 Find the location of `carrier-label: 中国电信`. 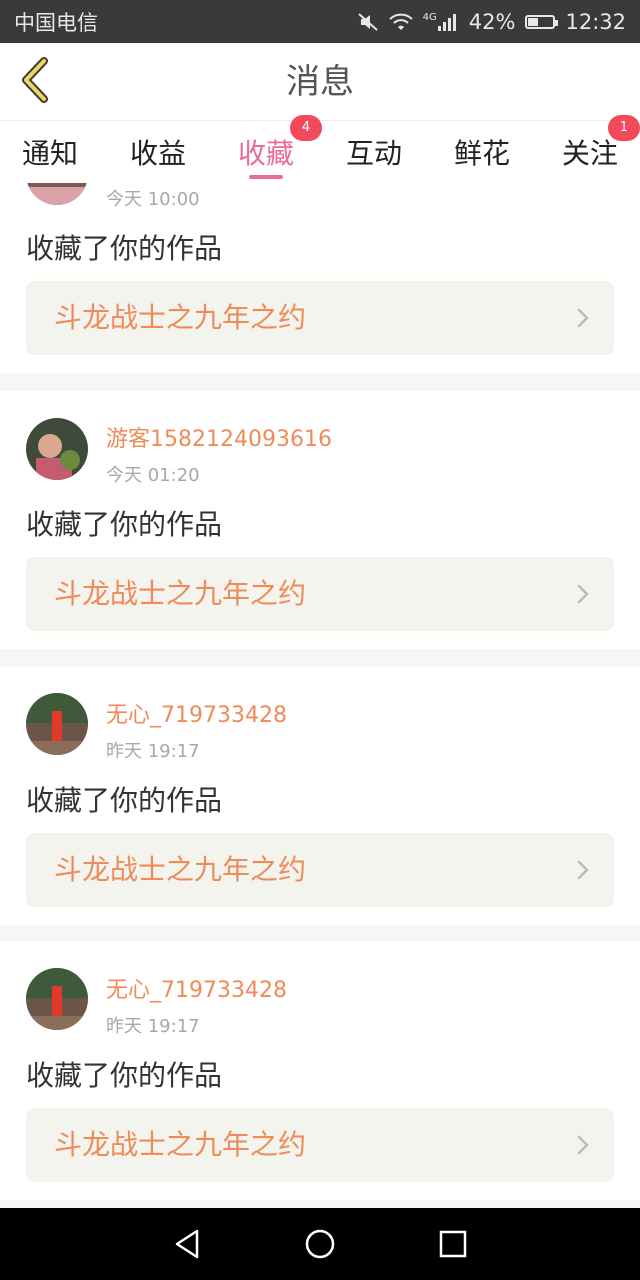

carrier-label: 中国电信 is located at coordinates (56, 22).